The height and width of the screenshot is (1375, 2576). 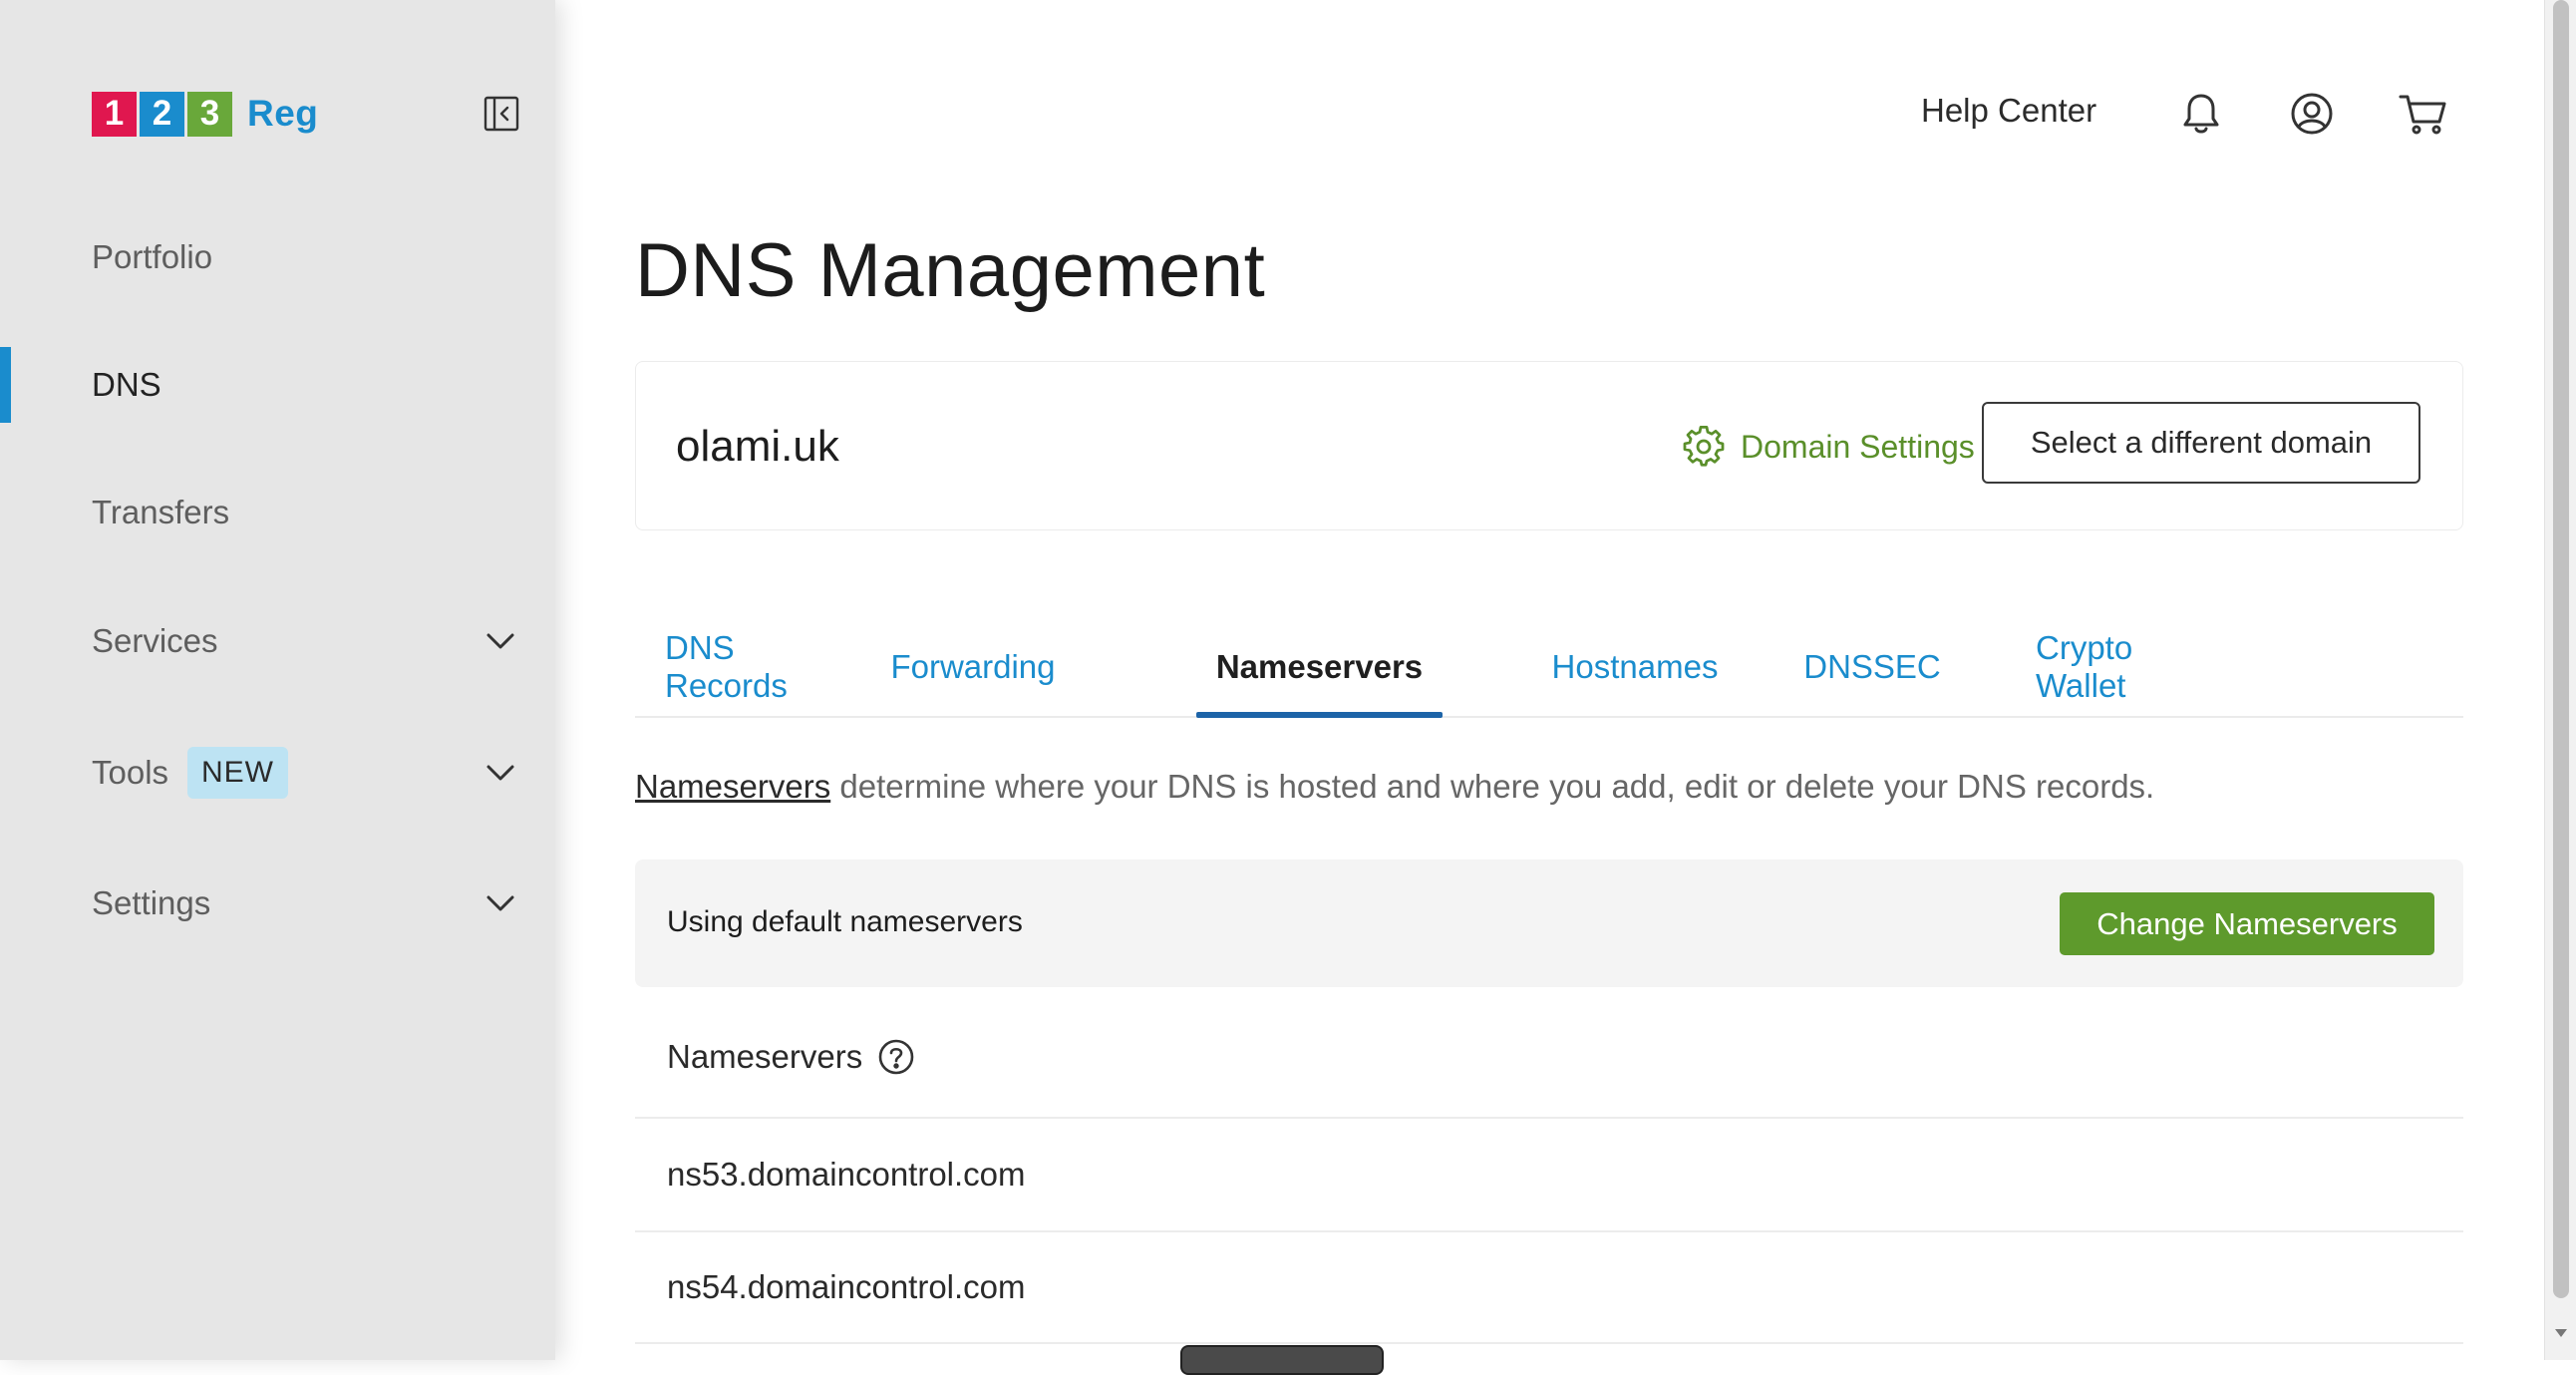 What do you see at coordinates (973, 667) in the screenshot?
I see `tab-forwarding: Forwarding` at bounding box center [973, 667].